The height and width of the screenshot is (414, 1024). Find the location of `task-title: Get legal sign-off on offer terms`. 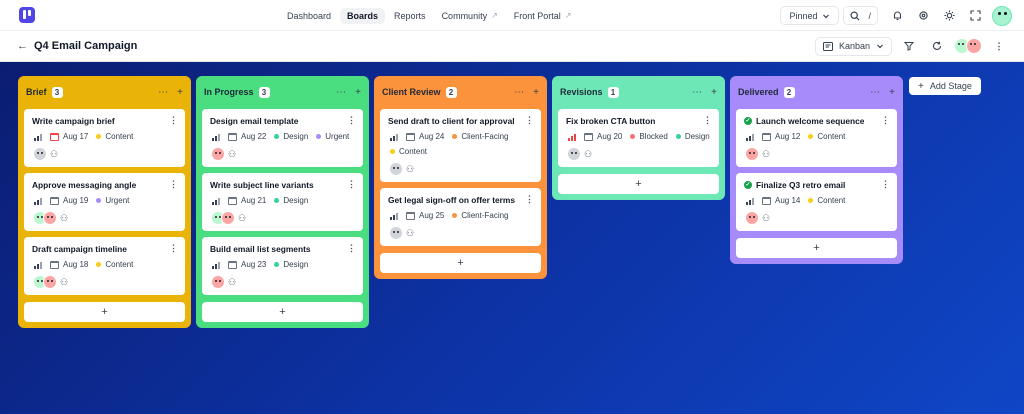

task-title: Get legal sign-off on offer terms is located at coordinates (452, 200).